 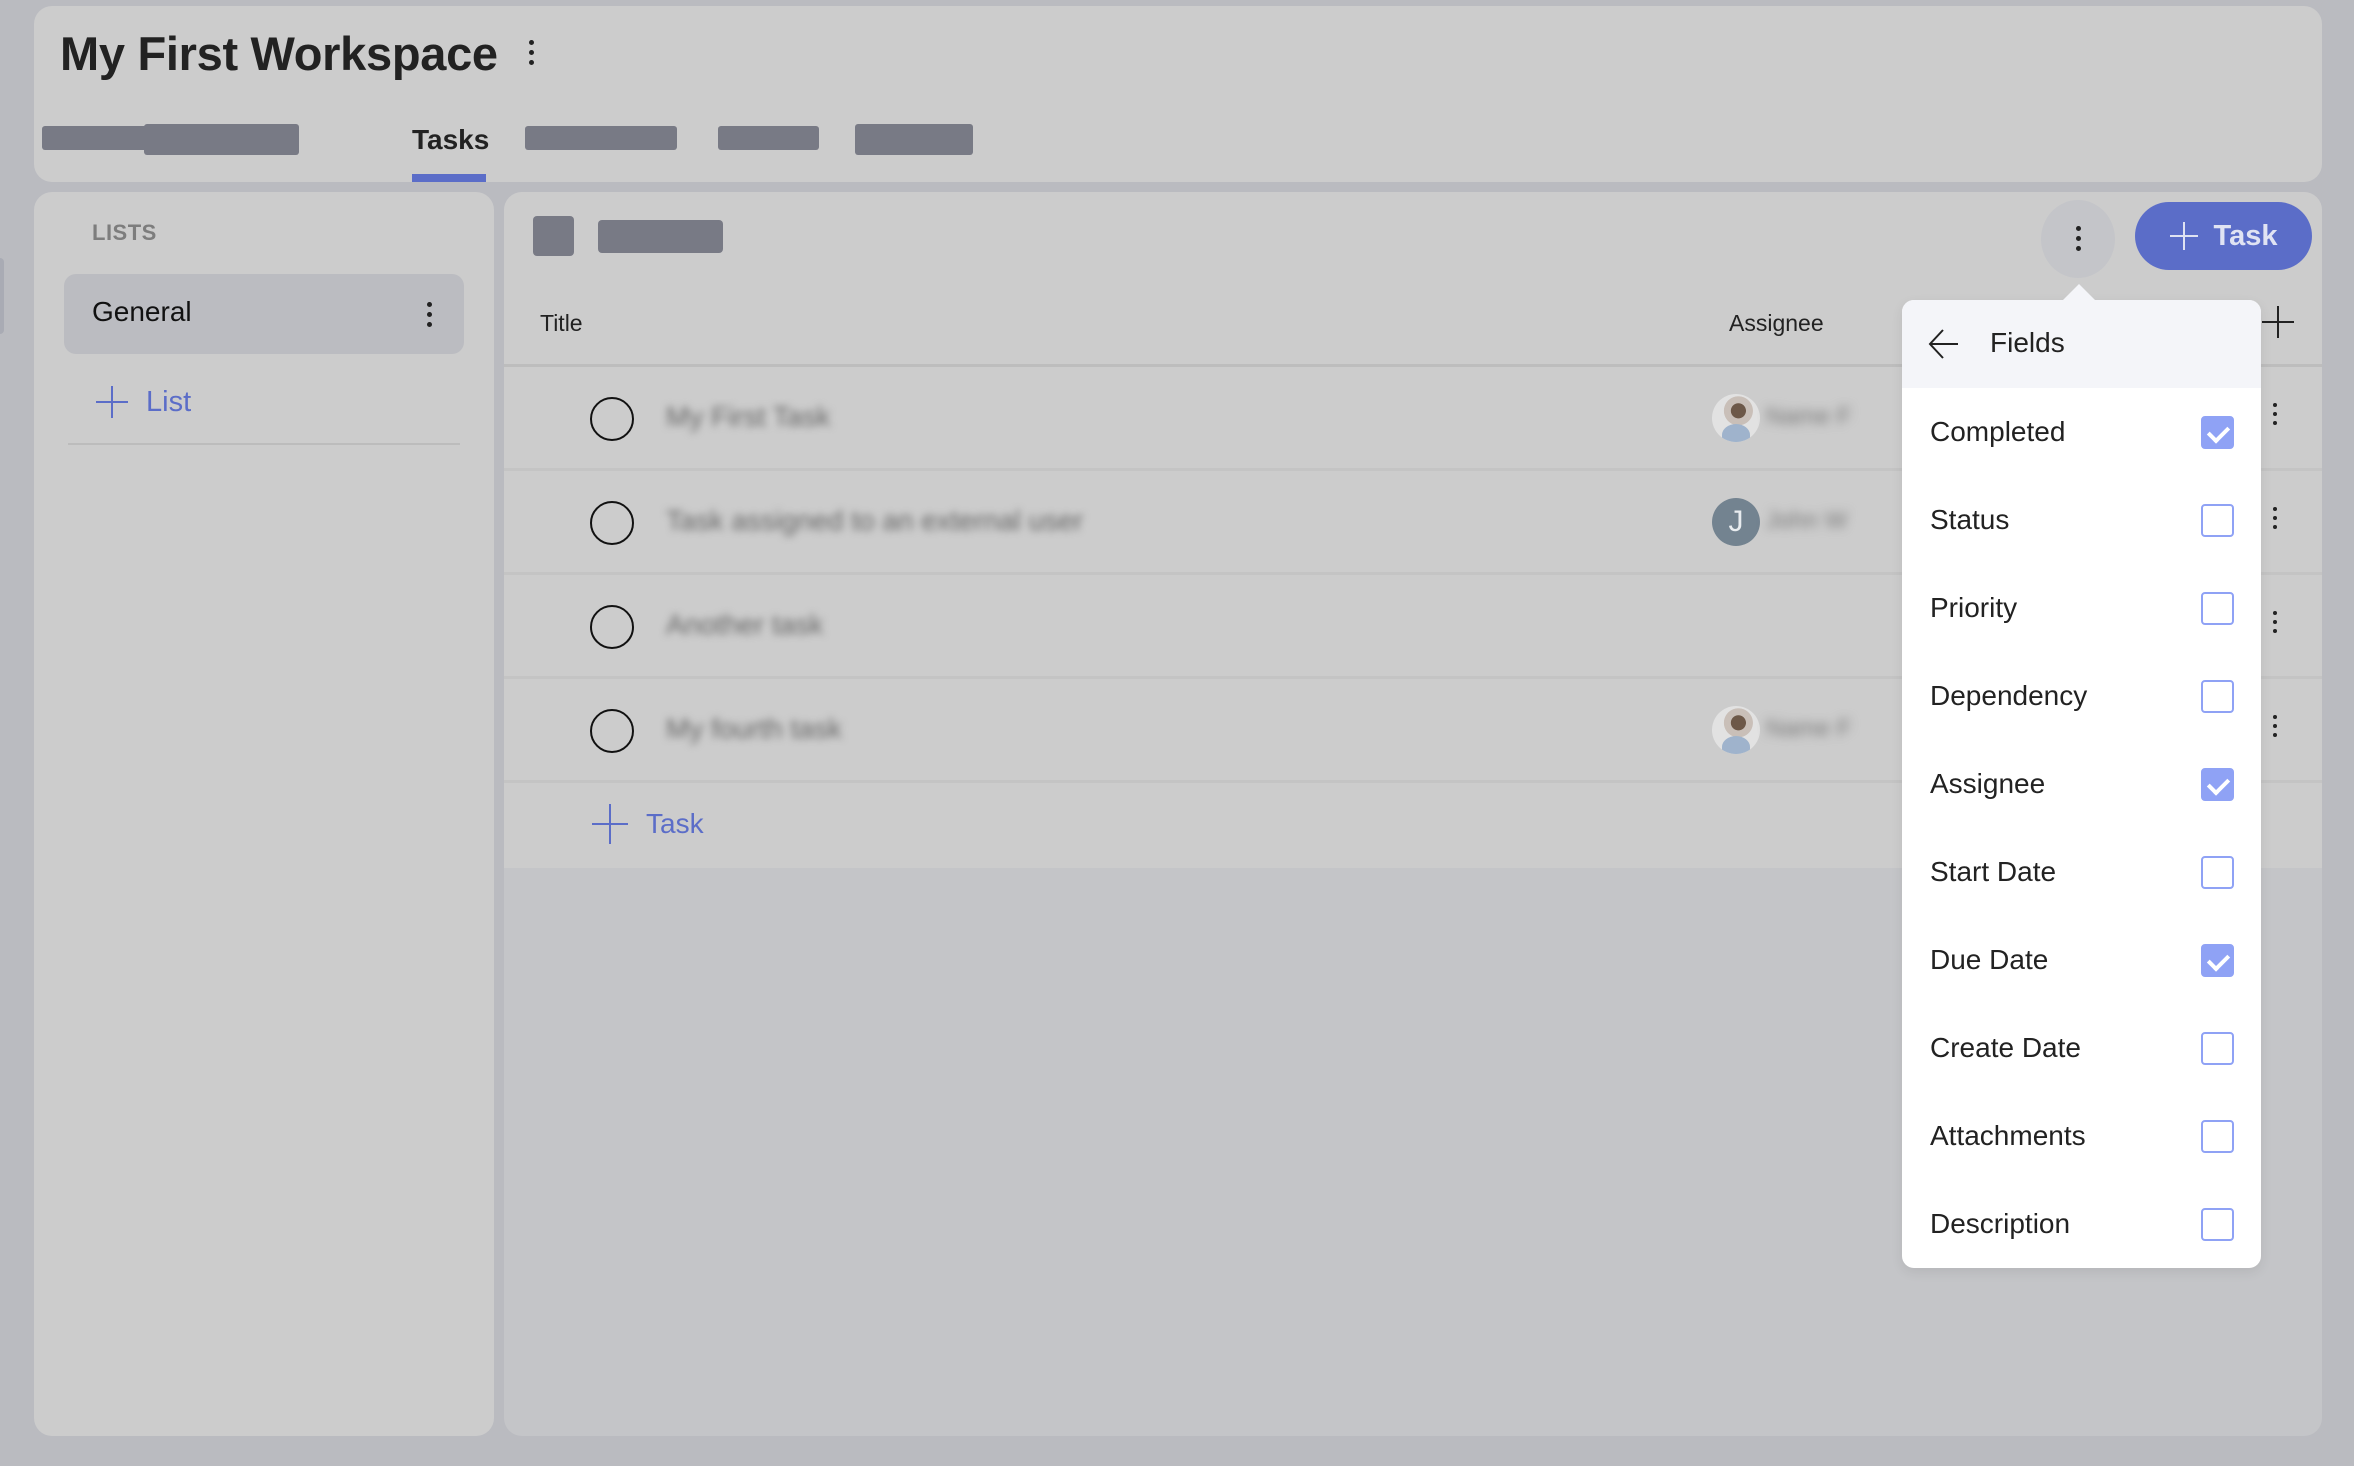 What do you see at coordinates (2245, 235) in the screenshot?
I see `add-task-button-label: Task` at bounding box center [2245, 235].